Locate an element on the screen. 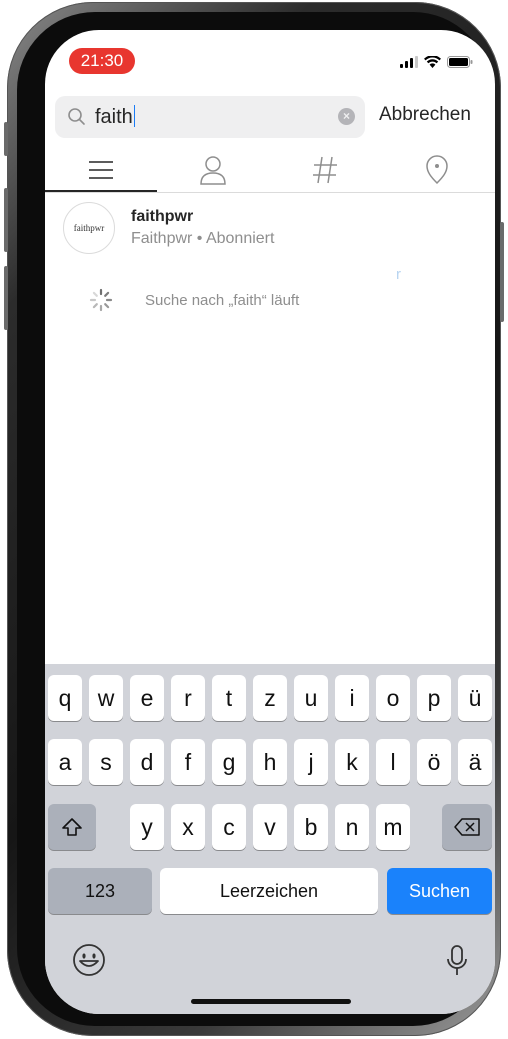  key-n: n is located at coordinates (352, 827).